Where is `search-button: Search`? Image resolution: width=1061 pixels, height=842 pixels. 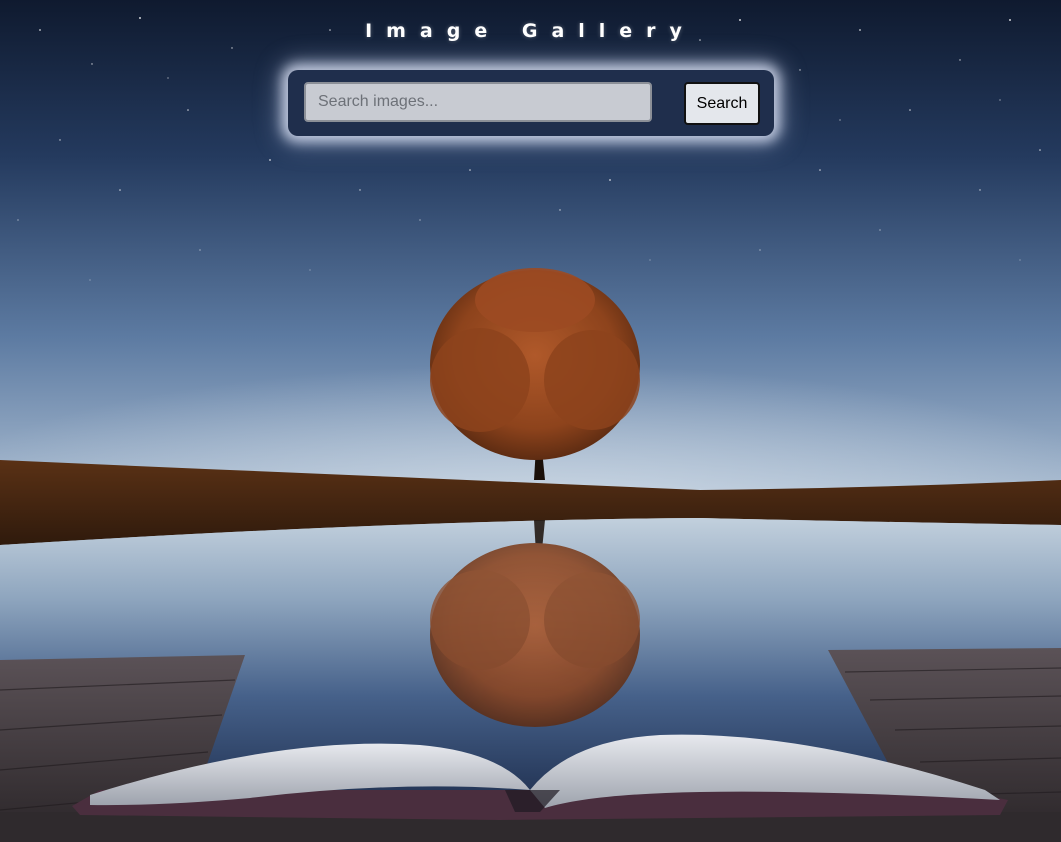 search-button: Search is located at coordinates (722, 103).